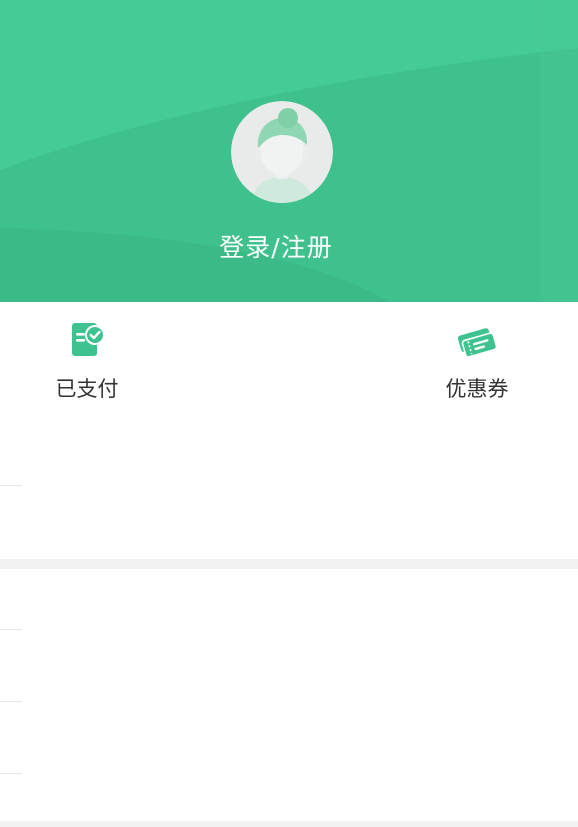  What do you see at coordinates (87, 389) in the screenshot?
I see `paid-orders-label: 已支付` at bounding box center [87, 389].